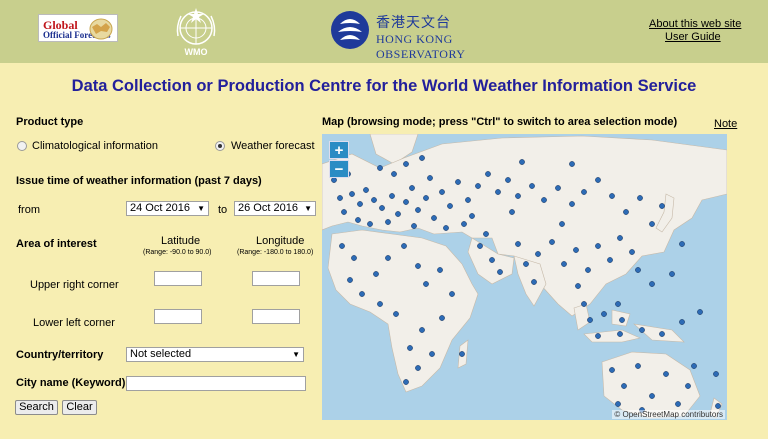 The image size is (768, 439). Describe the element at coordinates (695, 24) in the screenshot. I see `about-link: About this web site` at that location.